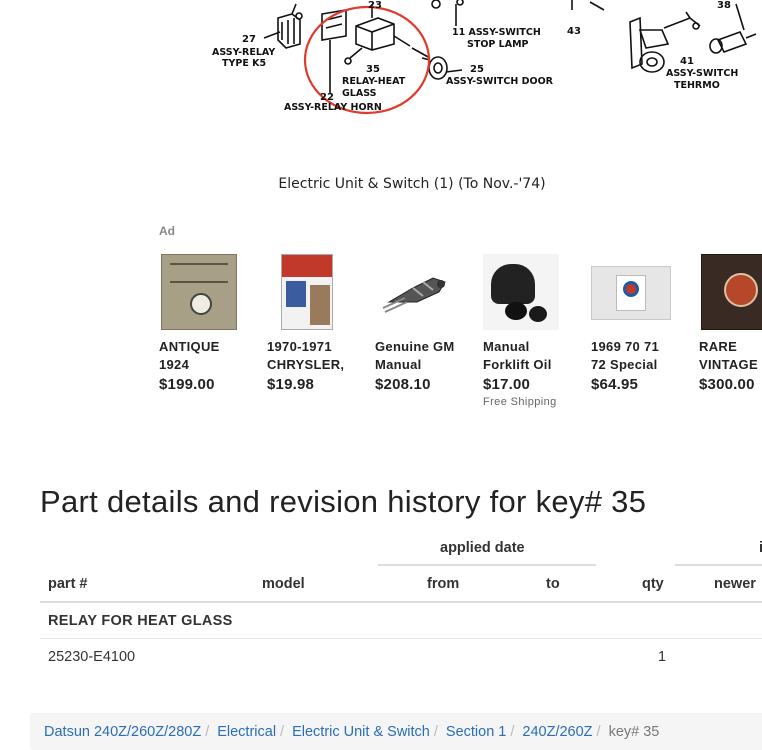 This screenshot has height=750, width=762. Describe the element at coordinates (535, 292) in the screenshot. I see `forklift-knob-image` at that location.